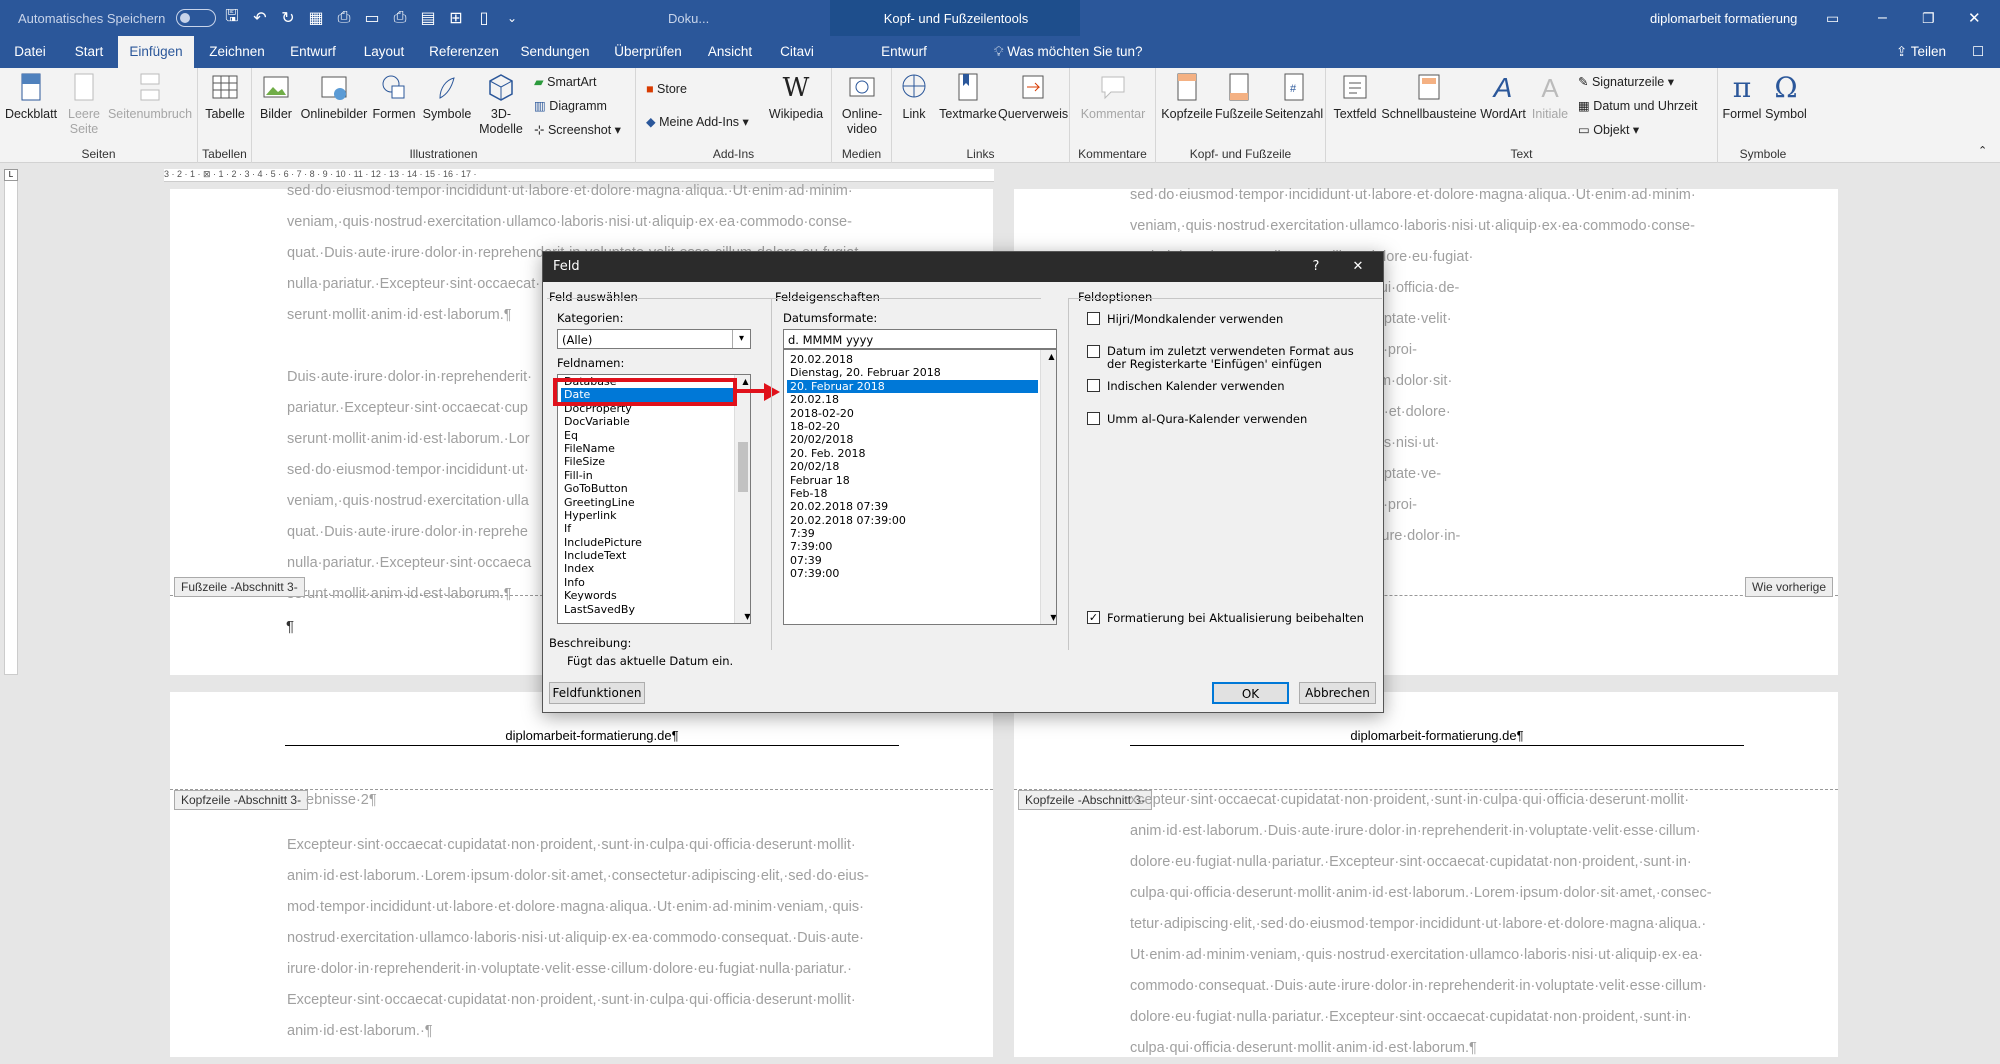  I want to click on header-text-left: diplomarbeit-formatierung.de¶, so click(592, 737).